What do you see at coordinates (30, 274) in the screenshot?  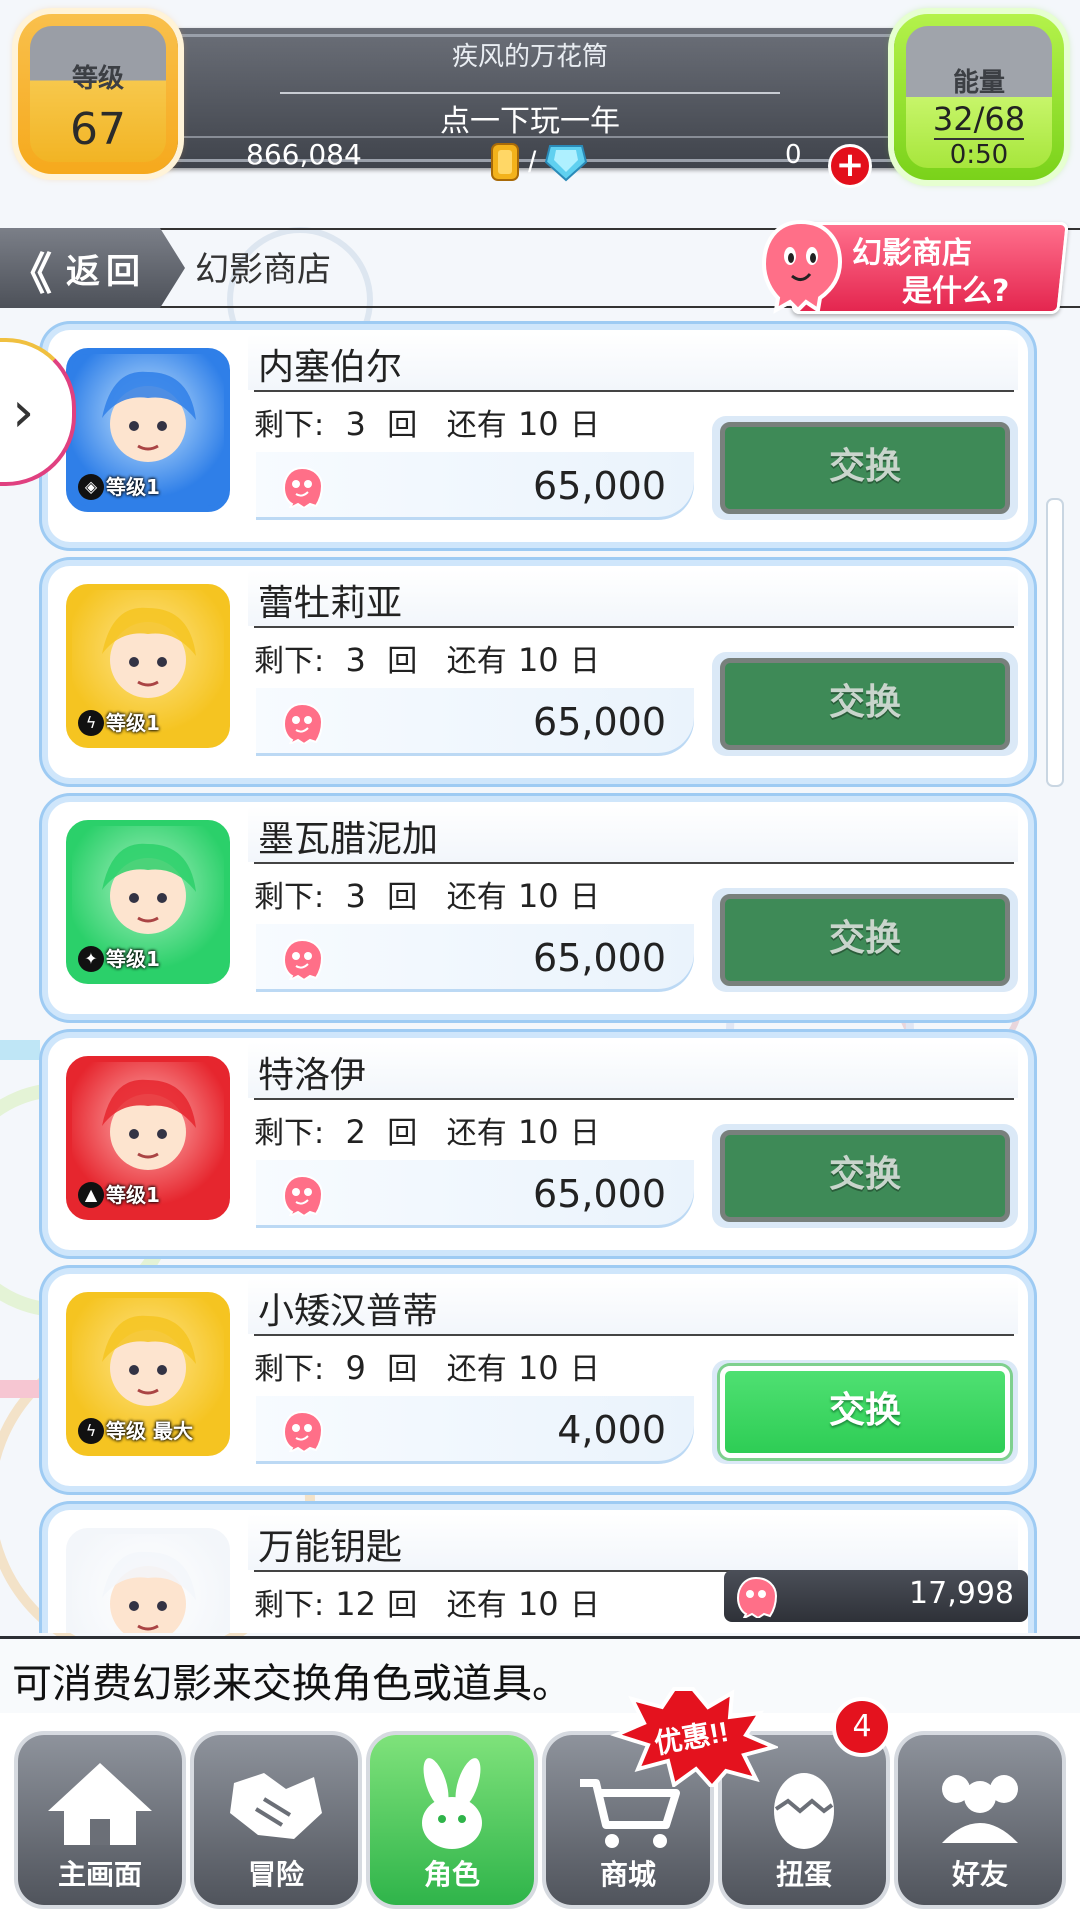 I see `back-arrows-icon: 《` at bounding box center [30, 274].